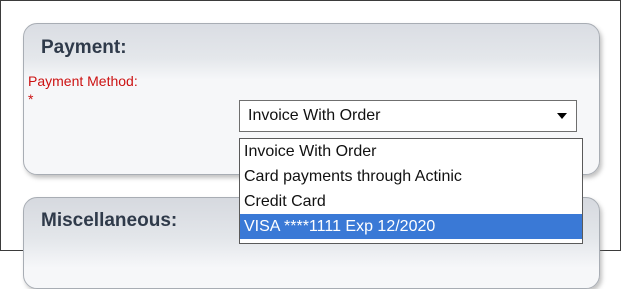 Image resolution: width=621 pixels, height=289 pixels. I want to click on payment-panel-title: Payment:, so click(84, 47).